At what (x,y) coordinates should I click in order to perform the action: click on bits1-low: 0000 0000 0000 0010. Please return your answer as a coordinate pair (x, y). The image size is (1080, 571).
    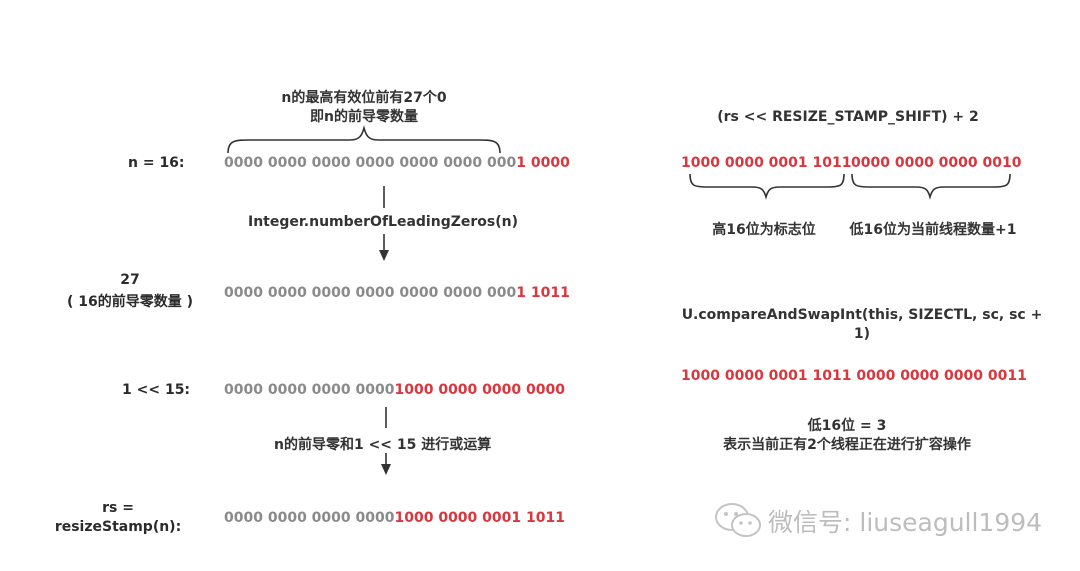
    Looking at the image, I should click on (936, 163).